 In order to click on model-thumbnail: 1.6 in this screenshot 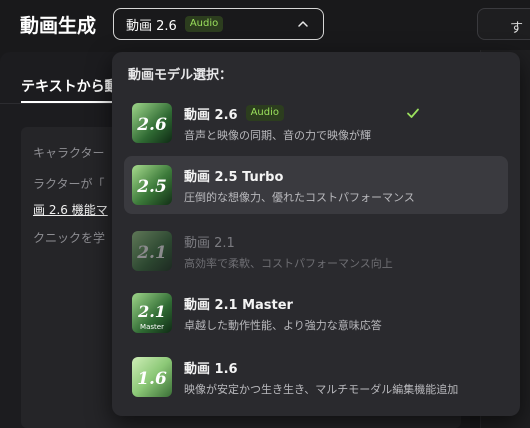, I will do `click(152, 377)`.